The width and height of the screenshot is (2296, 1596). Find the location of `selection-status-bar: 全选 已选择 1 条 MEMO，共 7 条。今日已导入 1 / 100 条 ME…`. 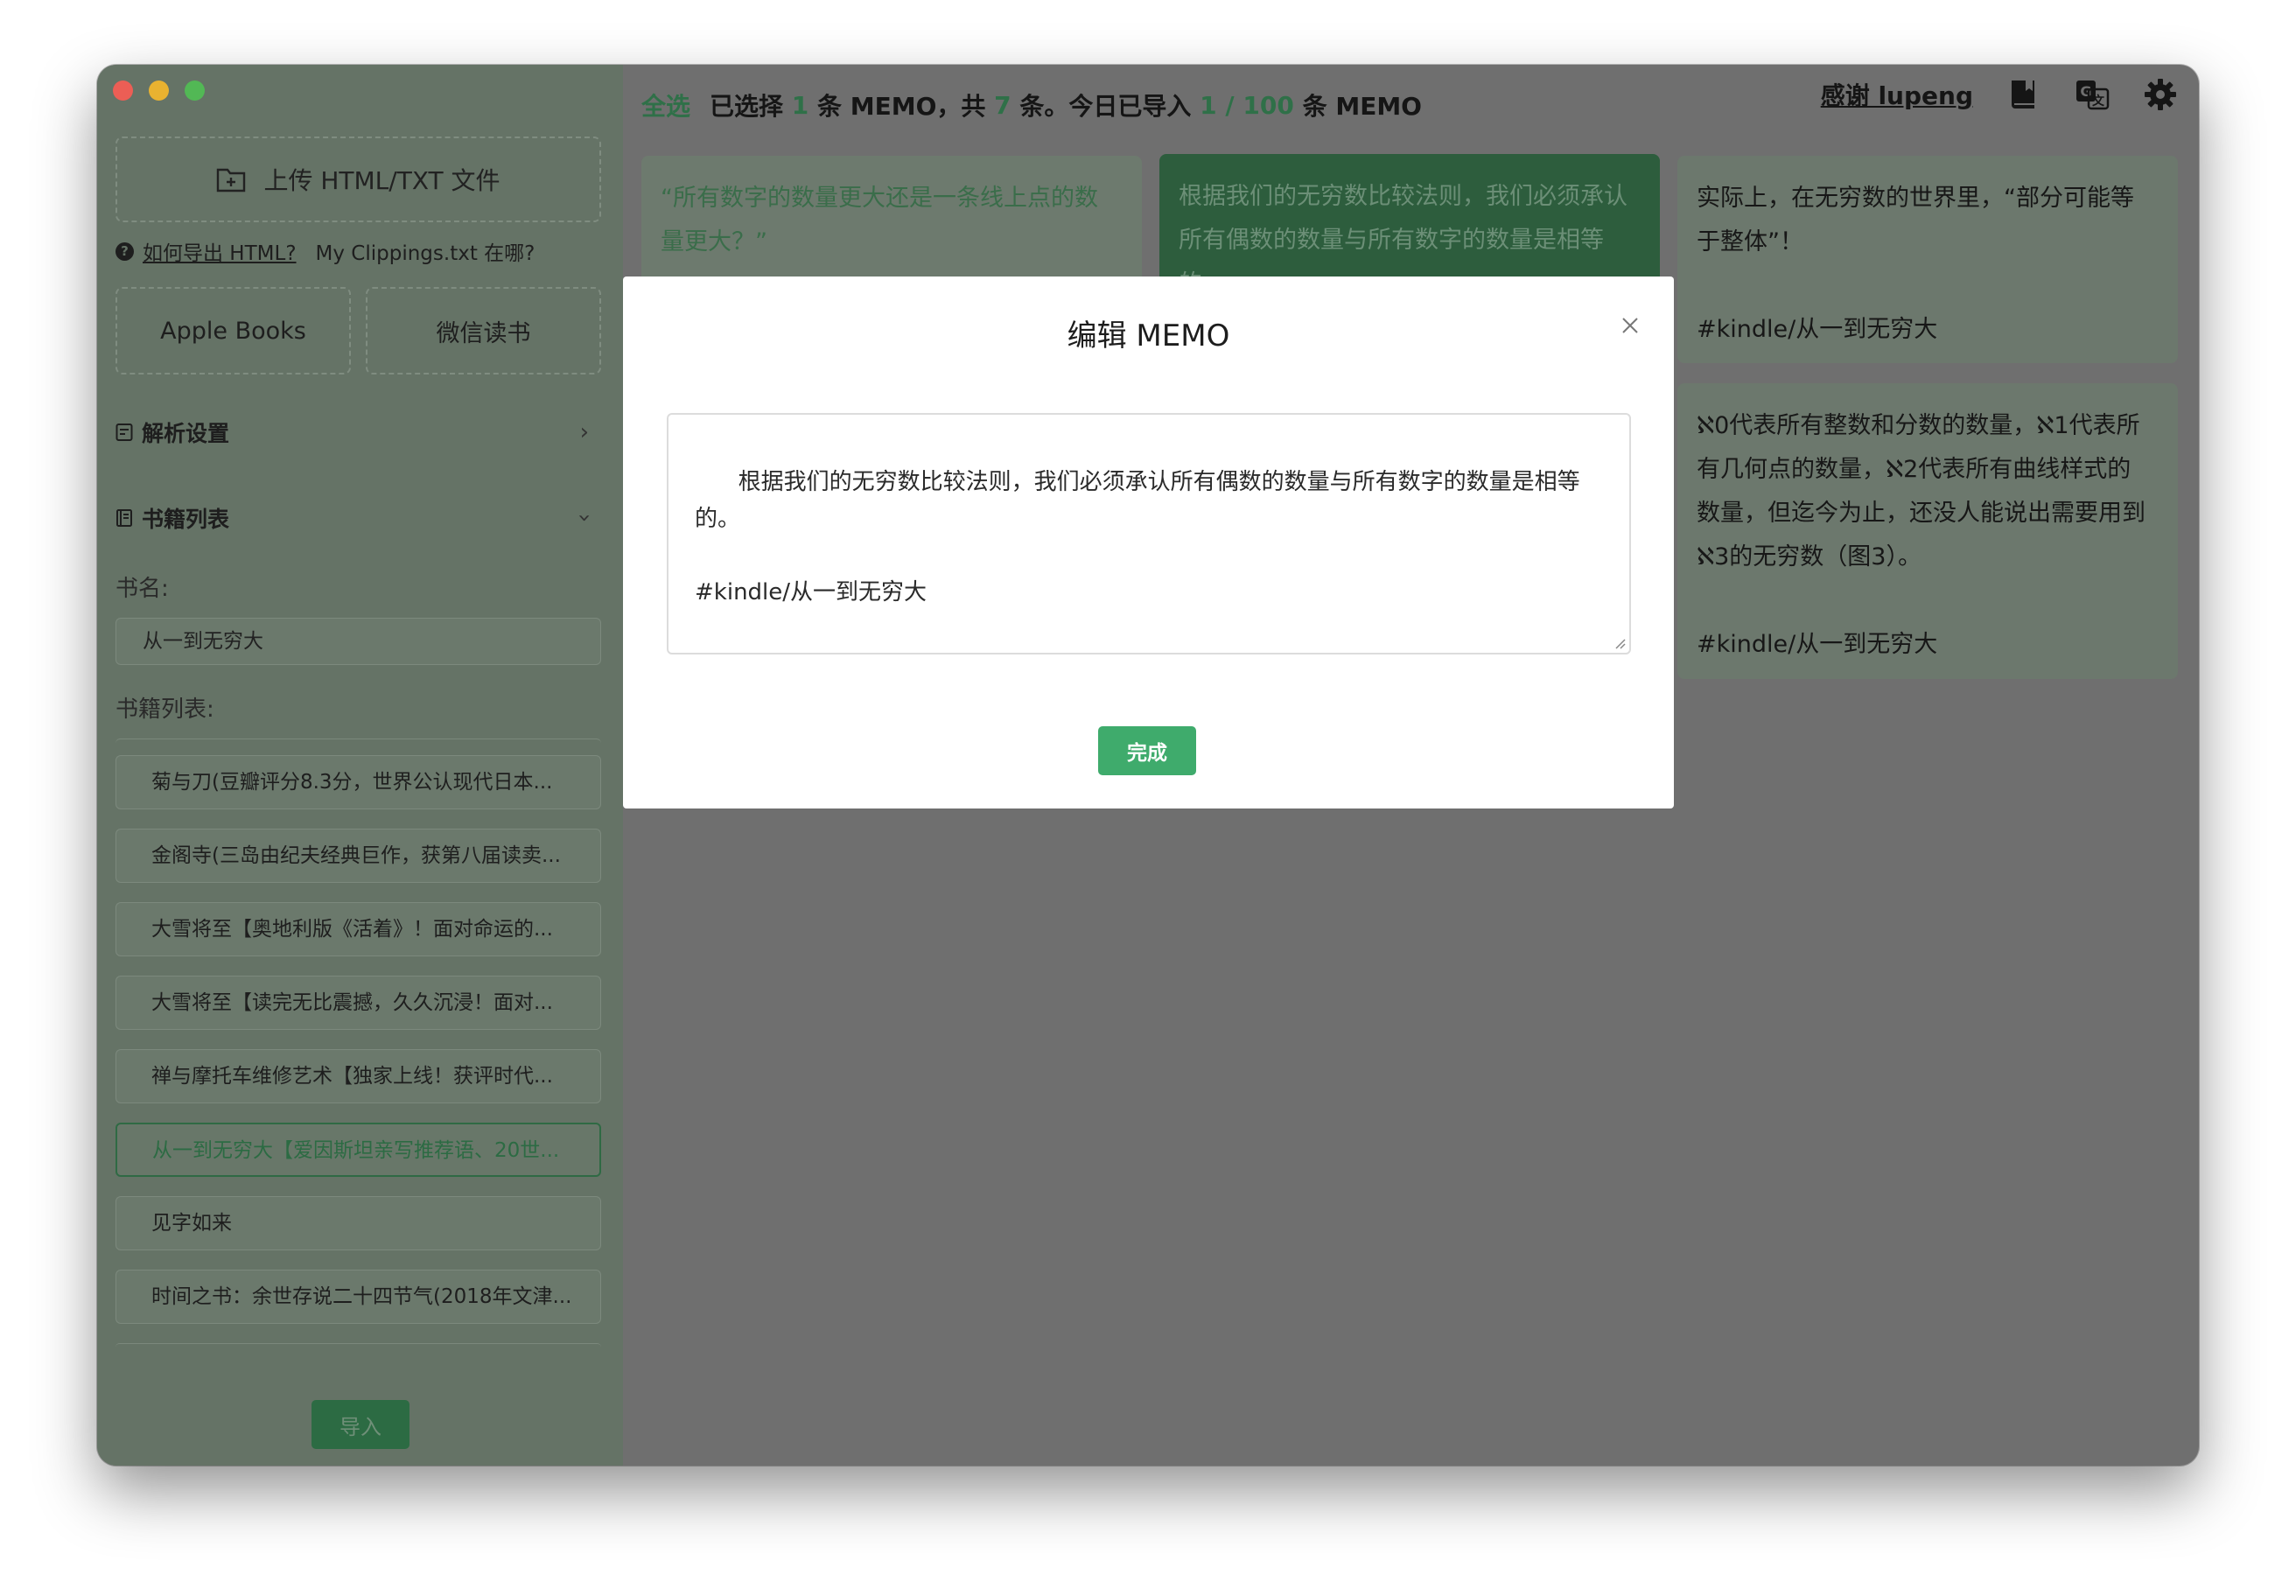

selection-status-bar: 全选 已选择 1 条 MEMO，共 7 条。今日已导入 1 / 100 条 ME… is located at coordinates (1031, 105).